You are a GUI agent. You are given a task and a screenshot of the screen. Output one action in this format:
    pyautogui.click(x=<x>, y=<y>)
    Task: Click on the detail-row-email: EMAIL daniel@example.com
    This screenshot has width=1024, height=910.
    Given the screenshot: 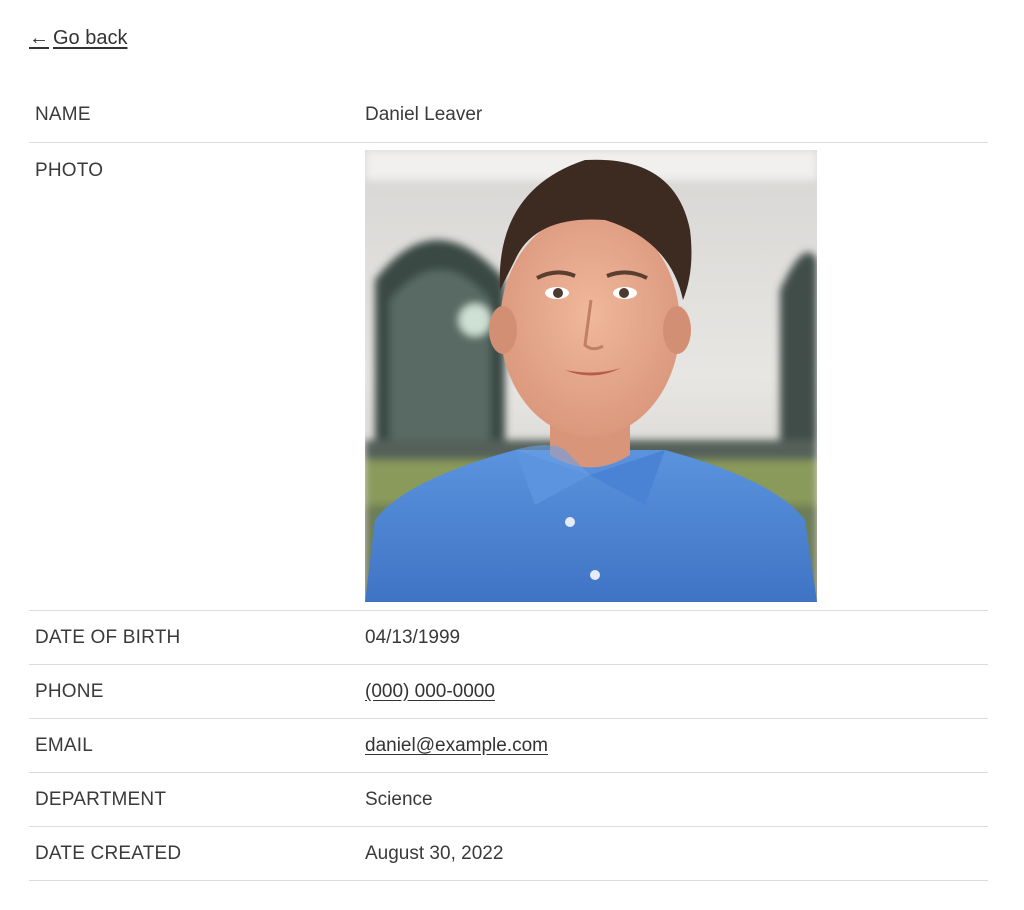 What is the action you would take?
    pyautogui.click(x=508, y=746)
    